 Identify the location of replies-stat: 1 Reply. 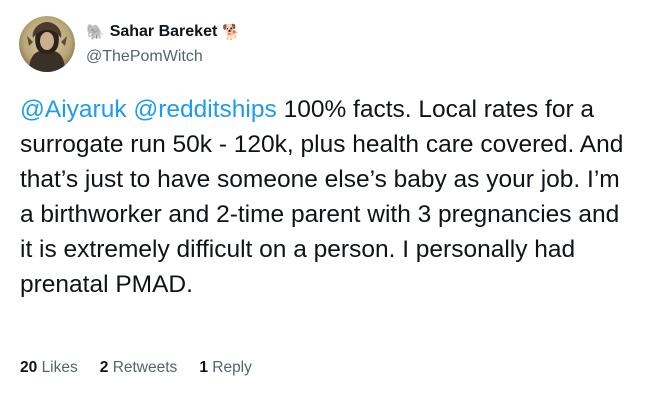
(225, 368).